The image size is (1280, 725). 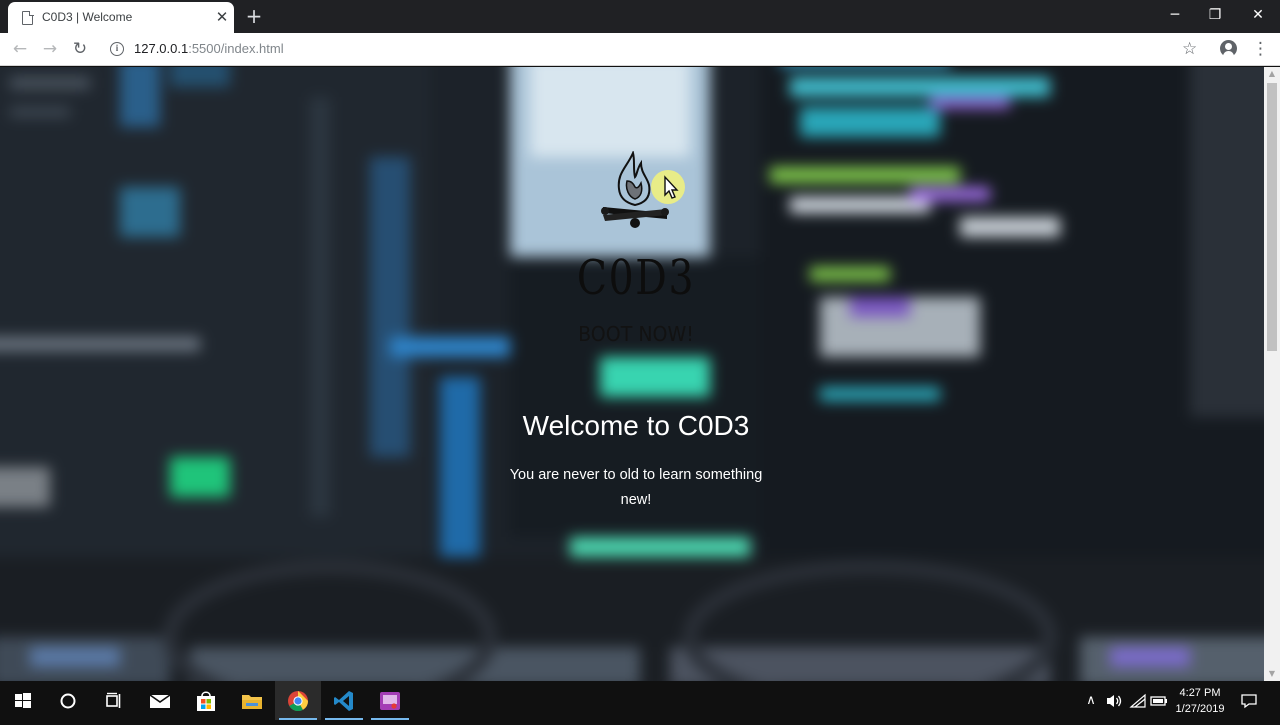 I want to click on url-text: 127.0.0.1:5500/index.html, so click(x=209, y=48).